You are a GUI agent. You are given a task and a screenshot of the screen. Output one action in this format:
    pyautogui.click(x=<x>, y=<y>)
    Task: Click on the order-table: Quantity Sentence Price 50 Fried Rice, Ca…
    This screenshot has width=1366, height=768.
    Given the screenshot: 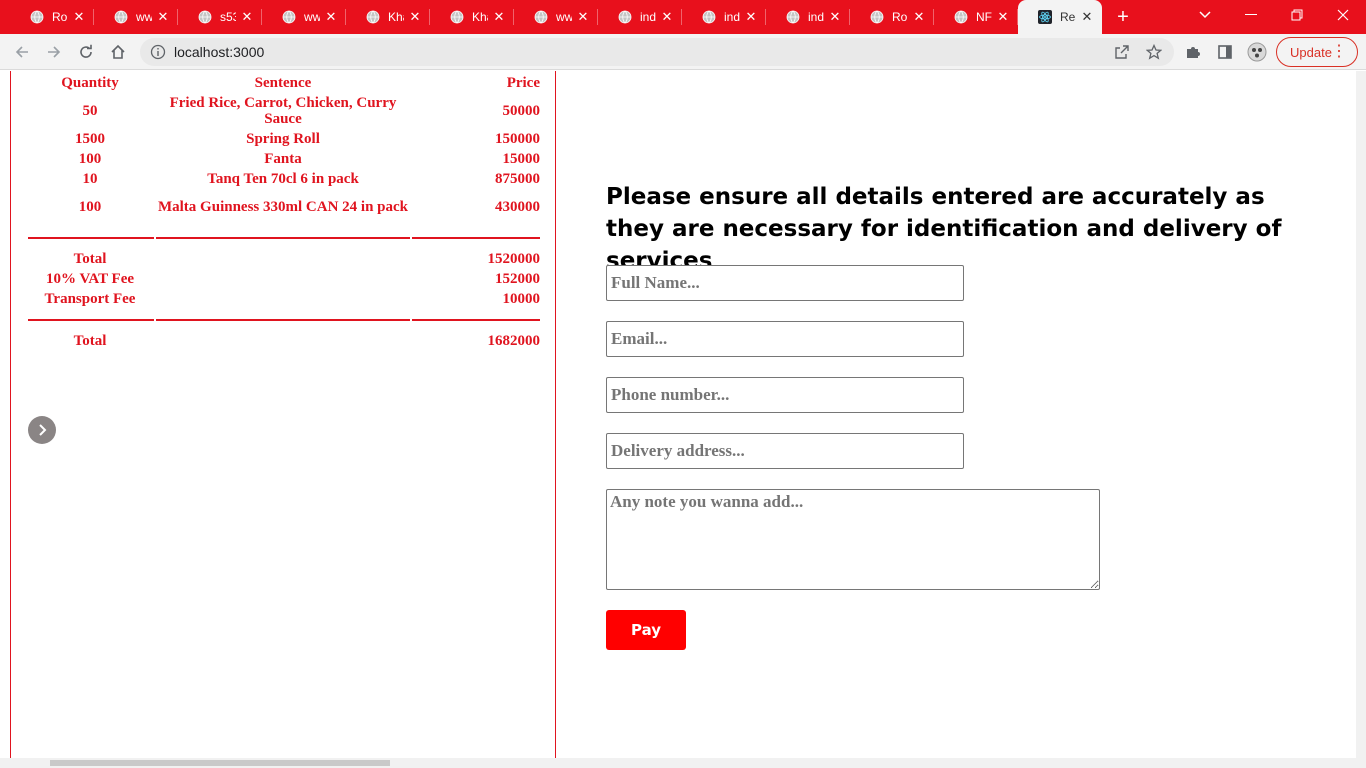 What is the action you would take?
    pyautogui.click(x=284, y=212)
    